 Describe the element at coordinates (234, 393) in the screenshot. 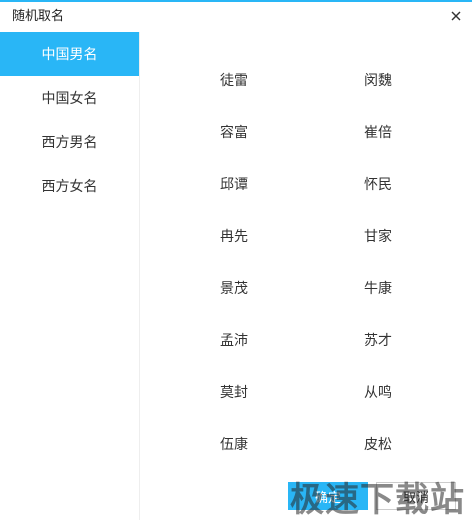

I see `name-item: 莫封` at that location.